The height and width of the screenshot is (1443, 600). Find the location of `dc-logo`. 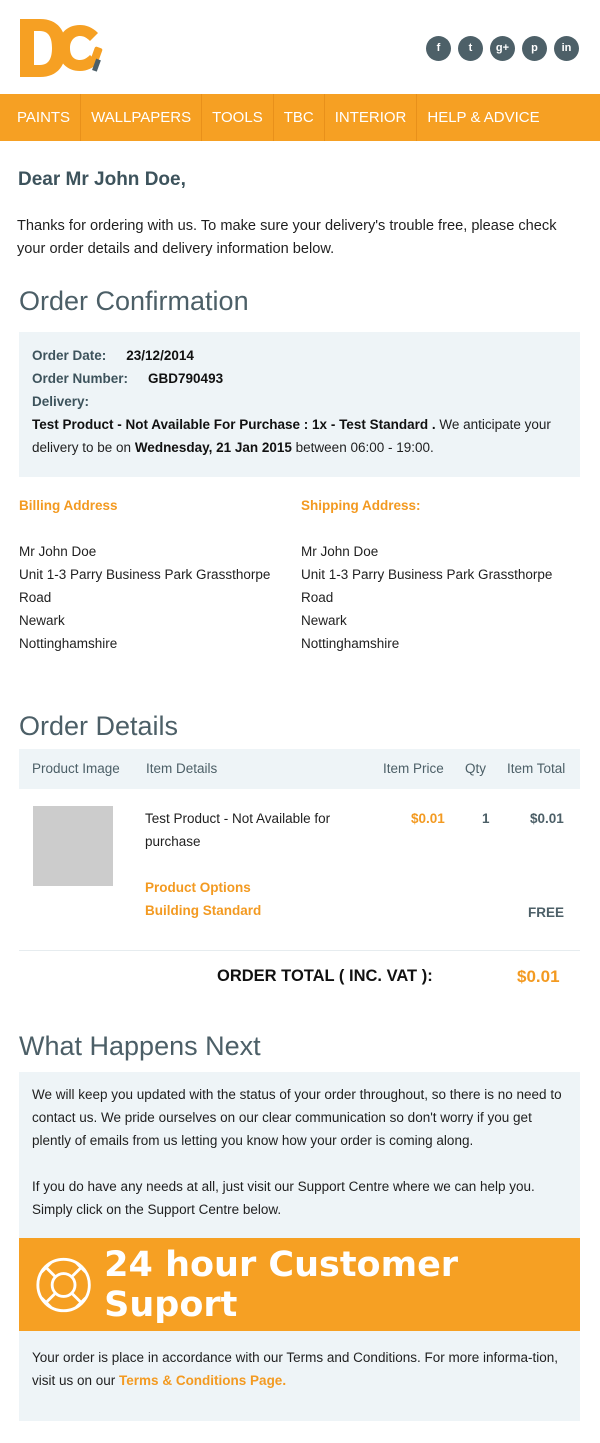

dc-logo is located at coordinates (65, 48).